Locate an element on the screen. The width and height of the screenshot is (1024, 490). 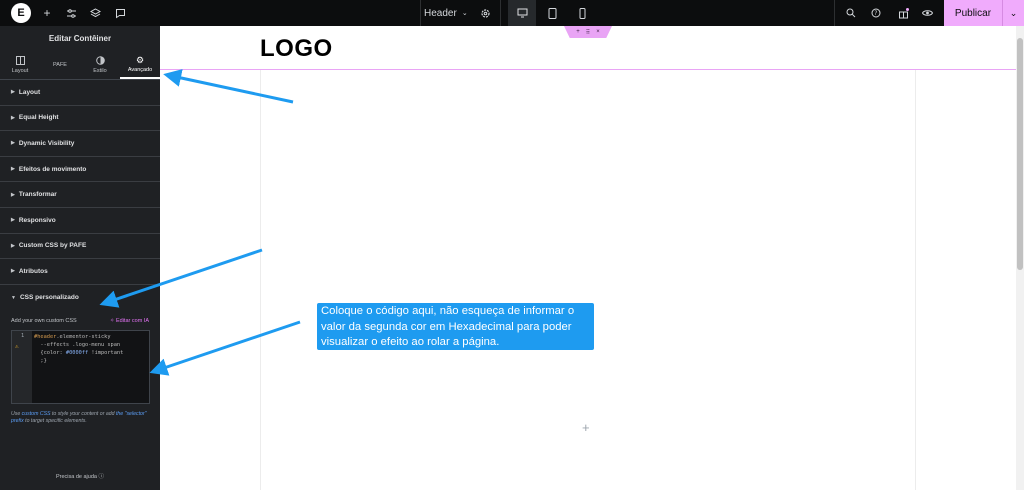
container-handle: + ⠿ × is located at coordinates (588, 32).